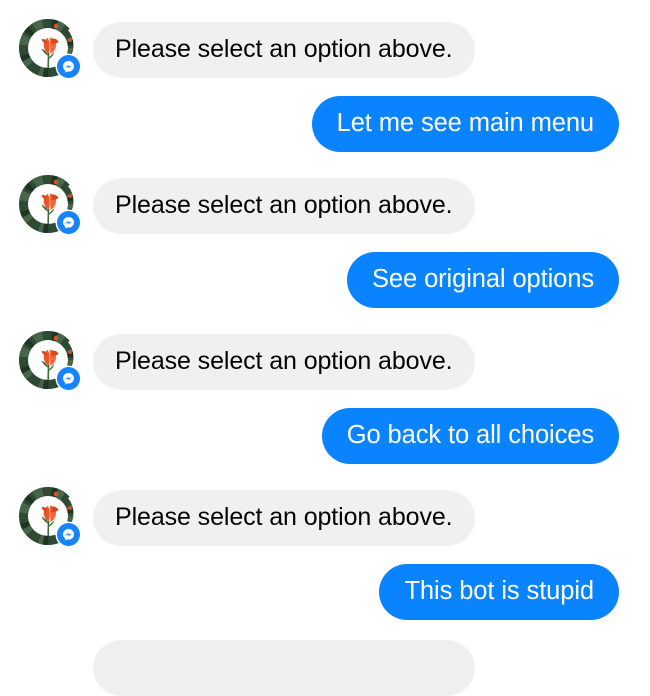 The image size is (650, 696). What do you see at coordinates (325, 592) in the screenshot?
I see `message-row-outgoing: This bot is stupid` at bounding box center [325, 592].